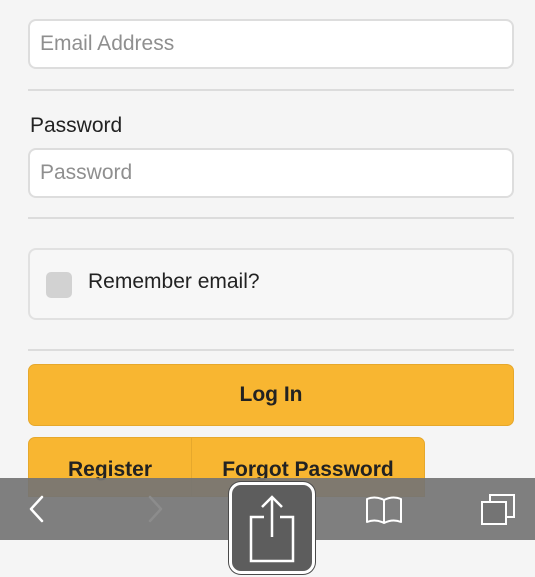  I want to click on password-label: Password, so click(76, 125).